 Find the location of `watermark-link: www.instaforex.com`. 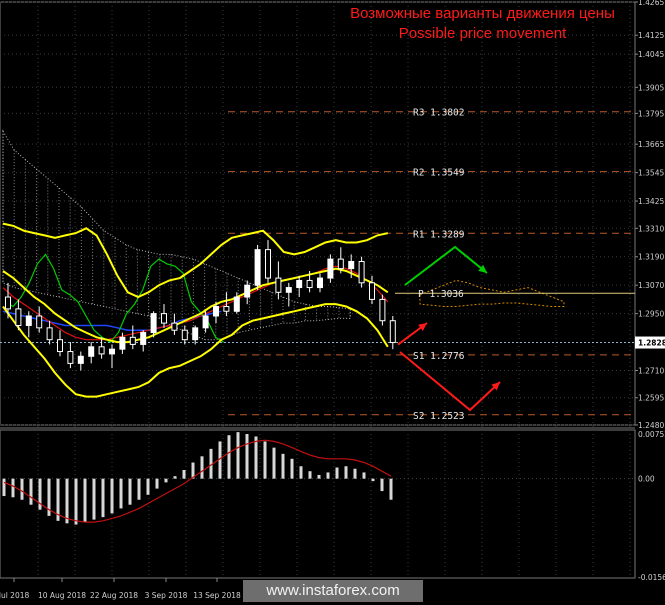

watermark-link: www.instaforex.com is located at coordinates (333, 591).